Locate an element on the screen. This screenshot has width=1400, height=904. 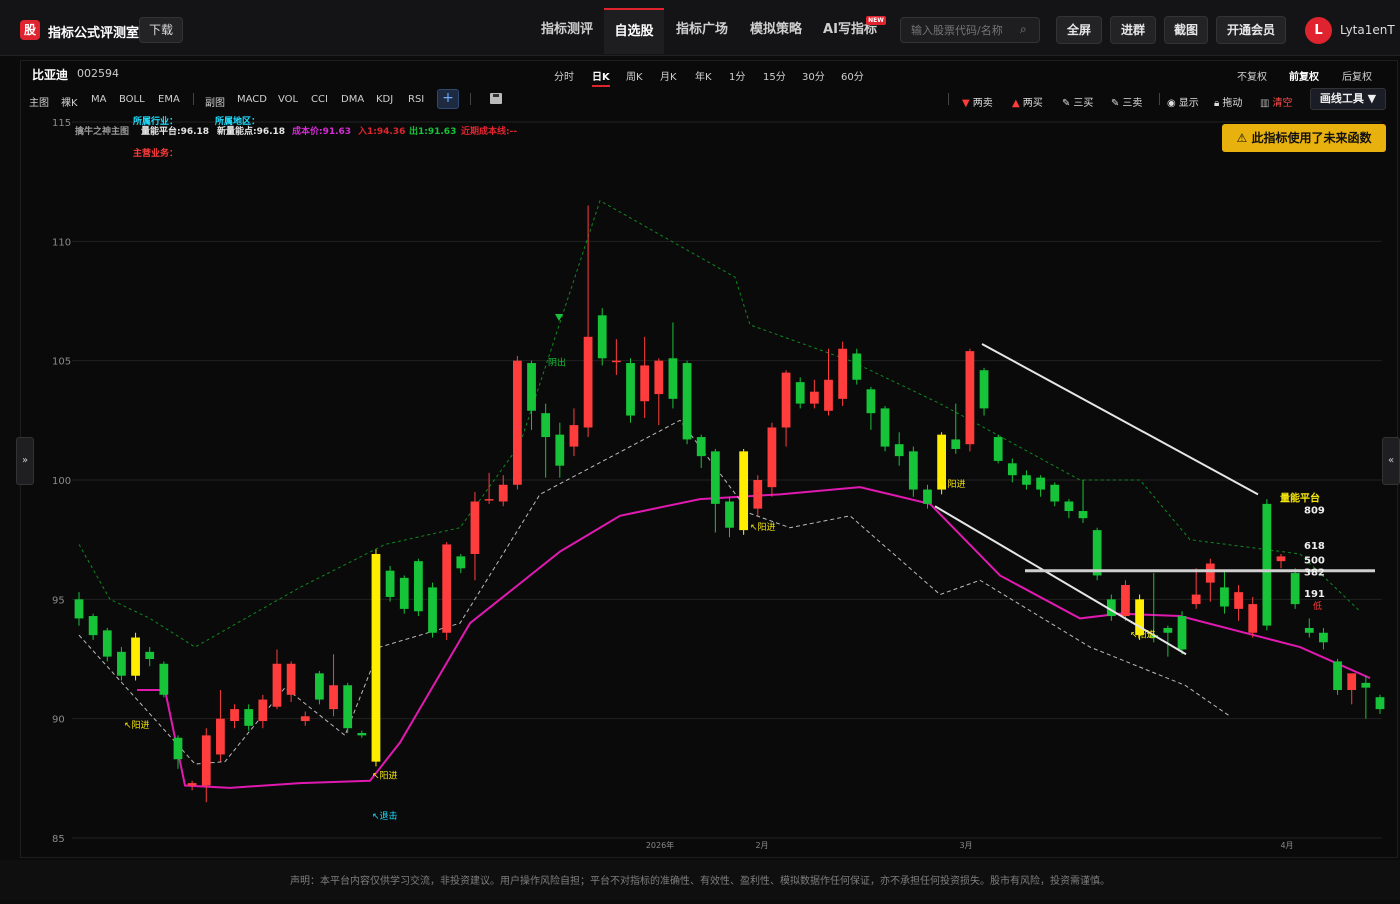
warning-icon: ⚠ is located at coordinates (1244, 138).